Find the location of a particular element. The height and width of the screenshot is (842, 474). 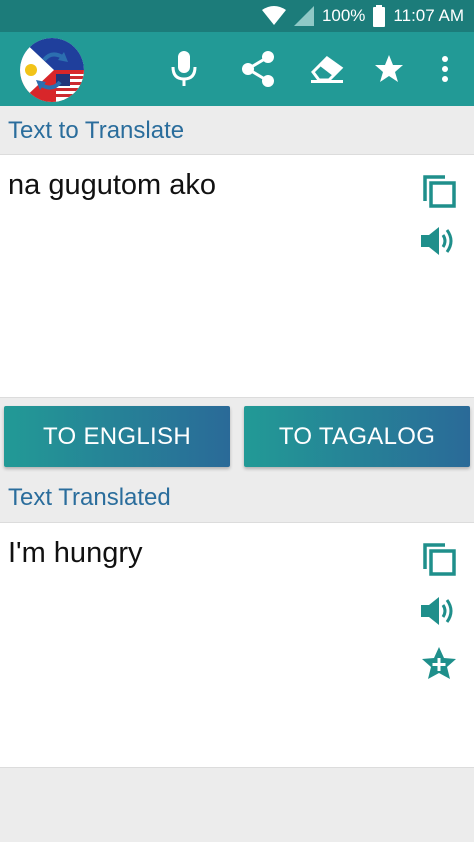

wifi-icon is located at coordinates (273, 16).